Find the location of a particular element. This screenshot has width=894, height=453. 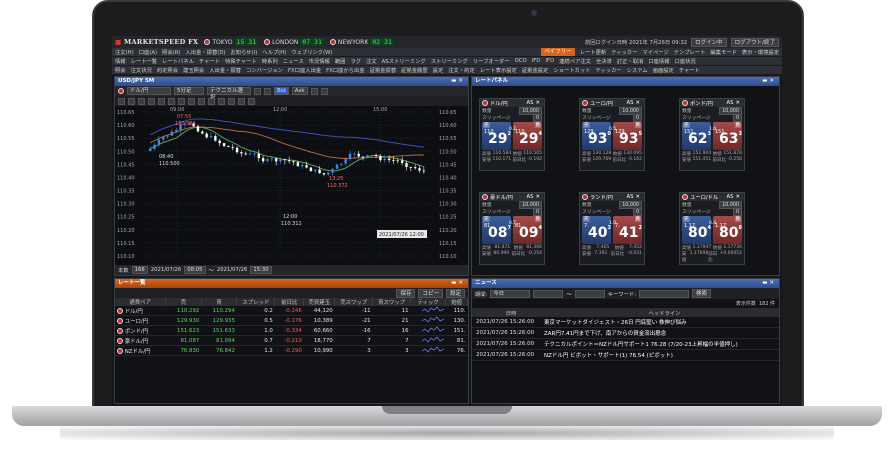

to-date-input: 2021/07/26 is located at coordinates (232, 270).